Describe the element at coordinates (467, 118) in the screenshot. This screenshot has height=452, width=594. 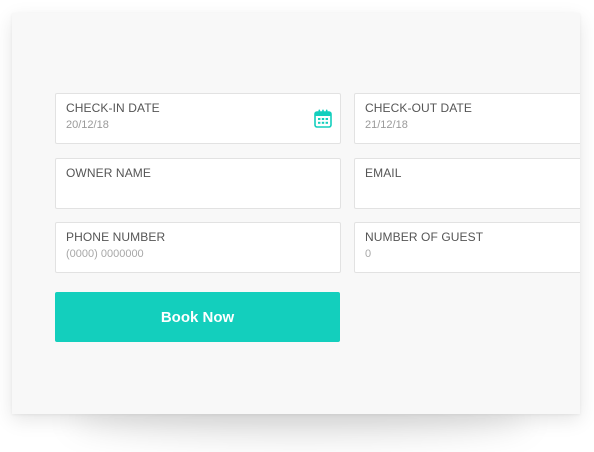
I see `checkout-date-field: CHECK-OUT DATE` at that location.